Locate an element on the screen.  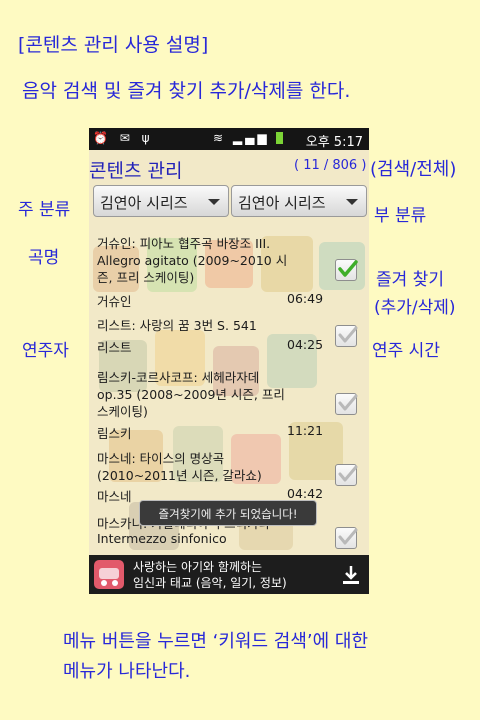
footer-line1: 메뉴 버튼을 누르면 ‘키워드 검색’에 대한 is located at coordinates (216, 641).